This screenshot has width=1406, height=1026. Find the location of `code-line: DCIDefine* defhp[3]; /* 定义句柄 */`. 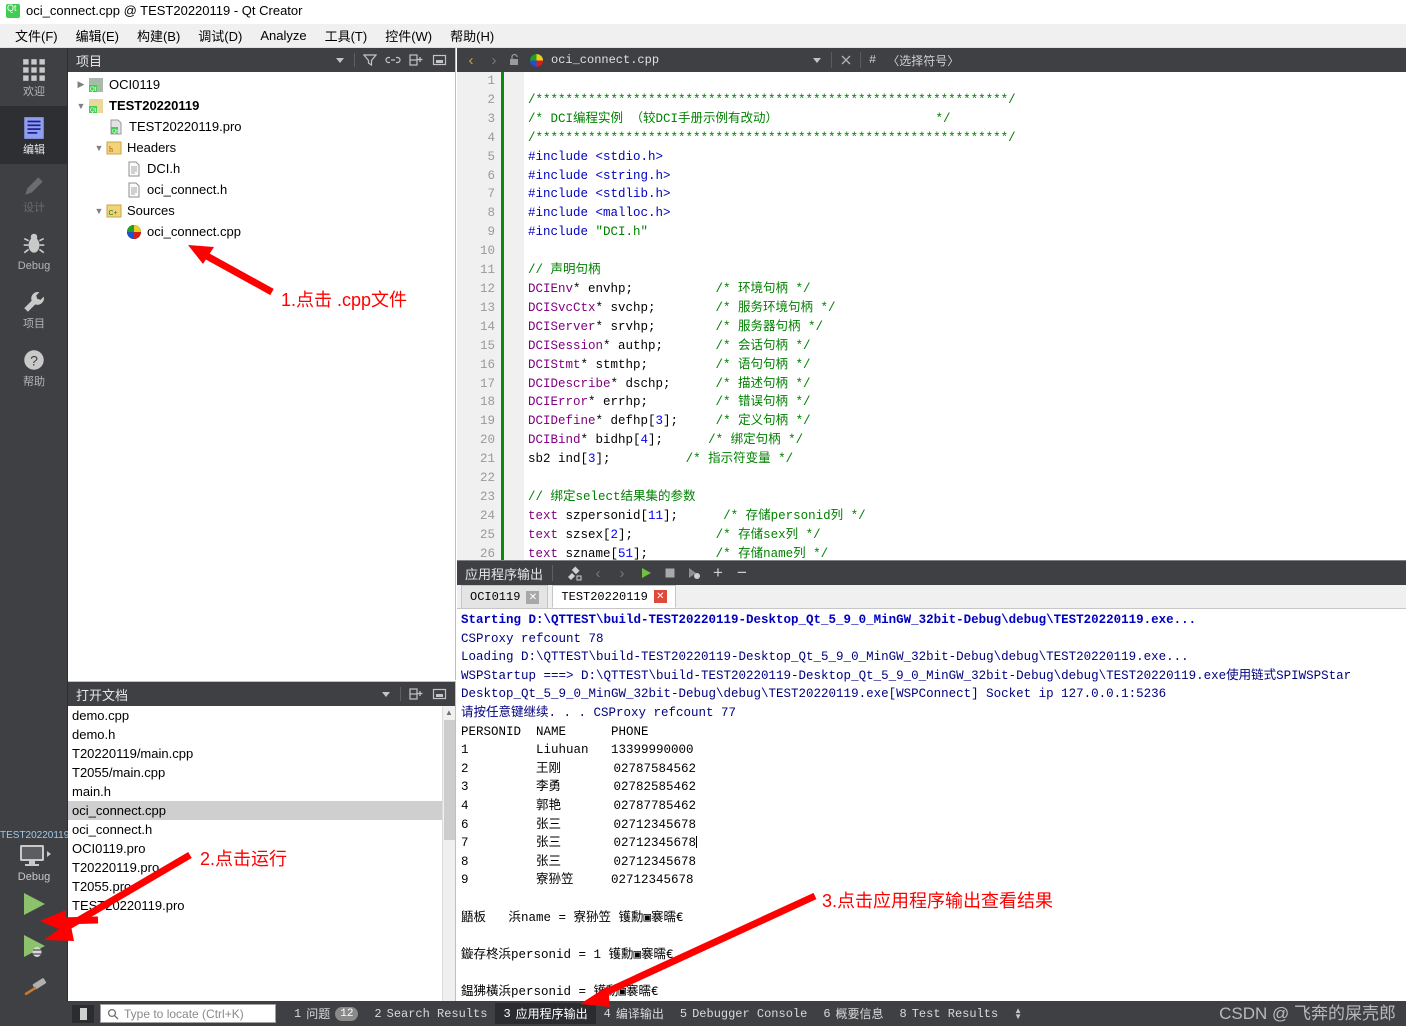

code-line: DCIDefine* defhp[3]; /* 定义句柄 */ is located at coordinates (967, 421).